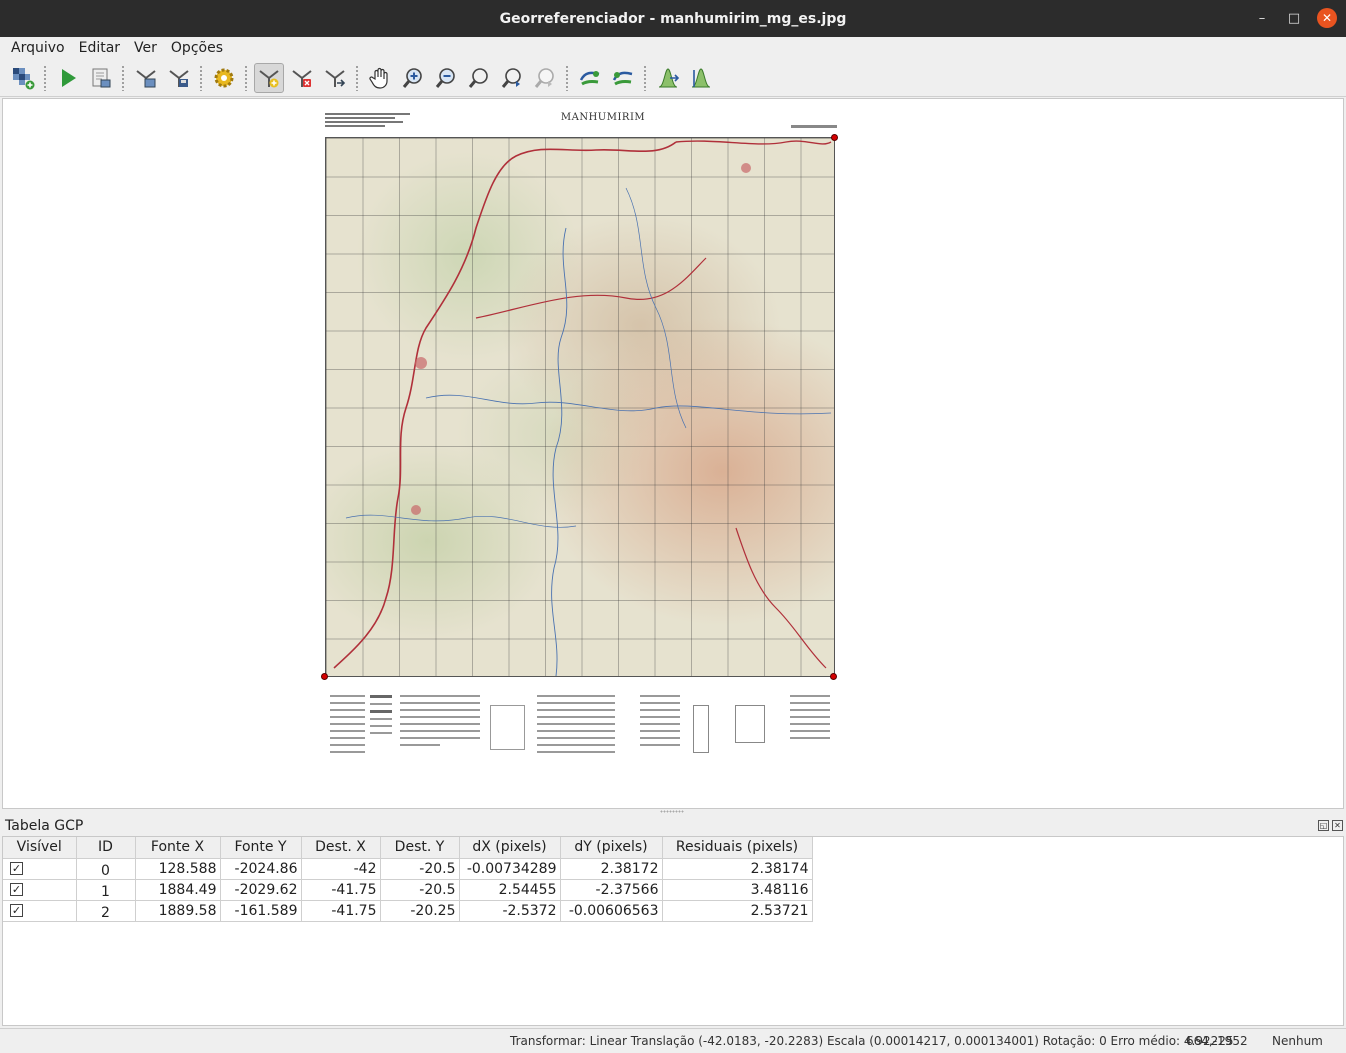  Describe the element at coordinates (580, 735) in the screenshot. I see `map-legend-area` at that location.